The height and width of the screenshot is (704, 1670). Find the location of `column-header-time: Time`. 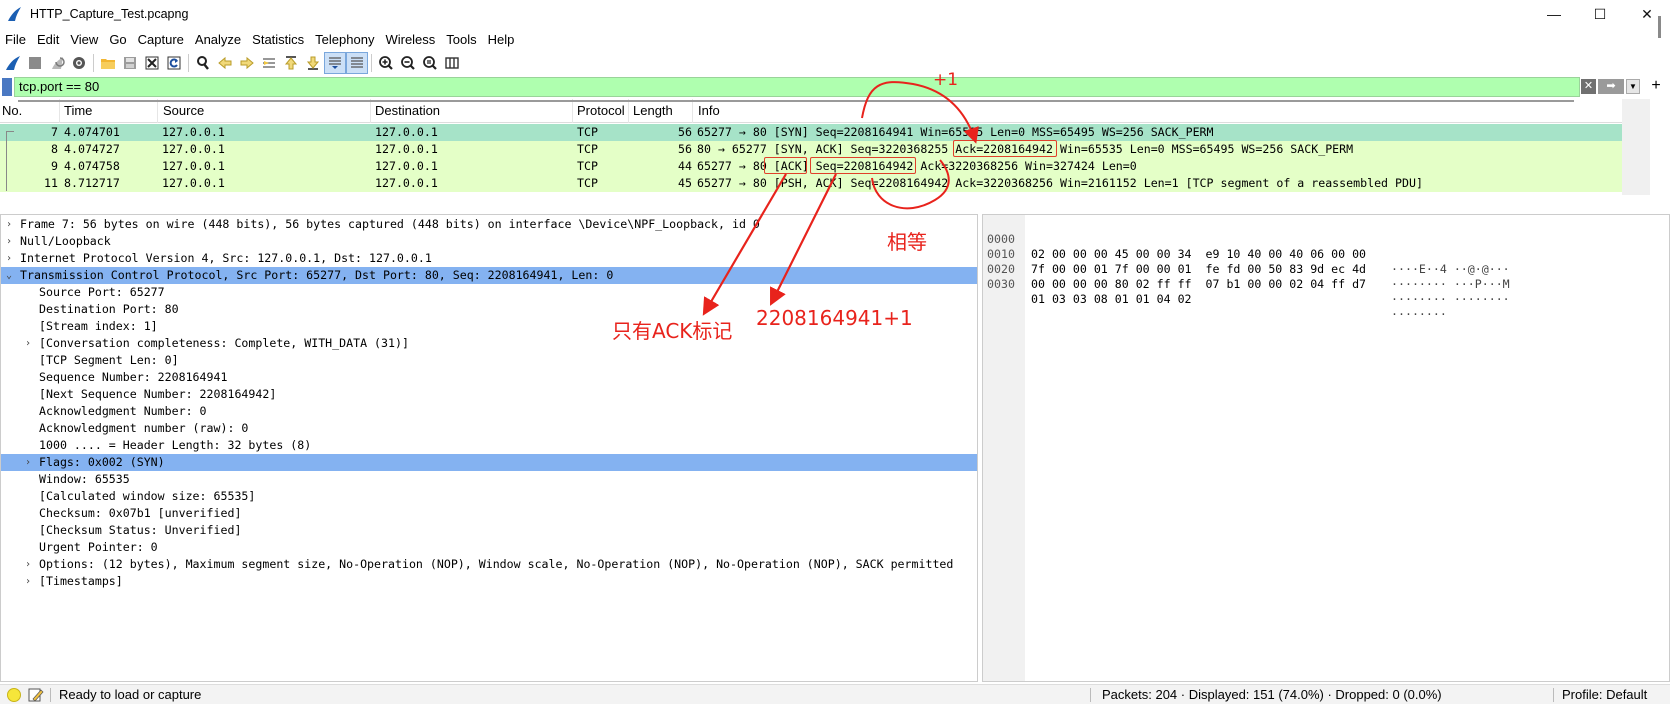

column-header-time: Time is located at coordinates (109, 111).